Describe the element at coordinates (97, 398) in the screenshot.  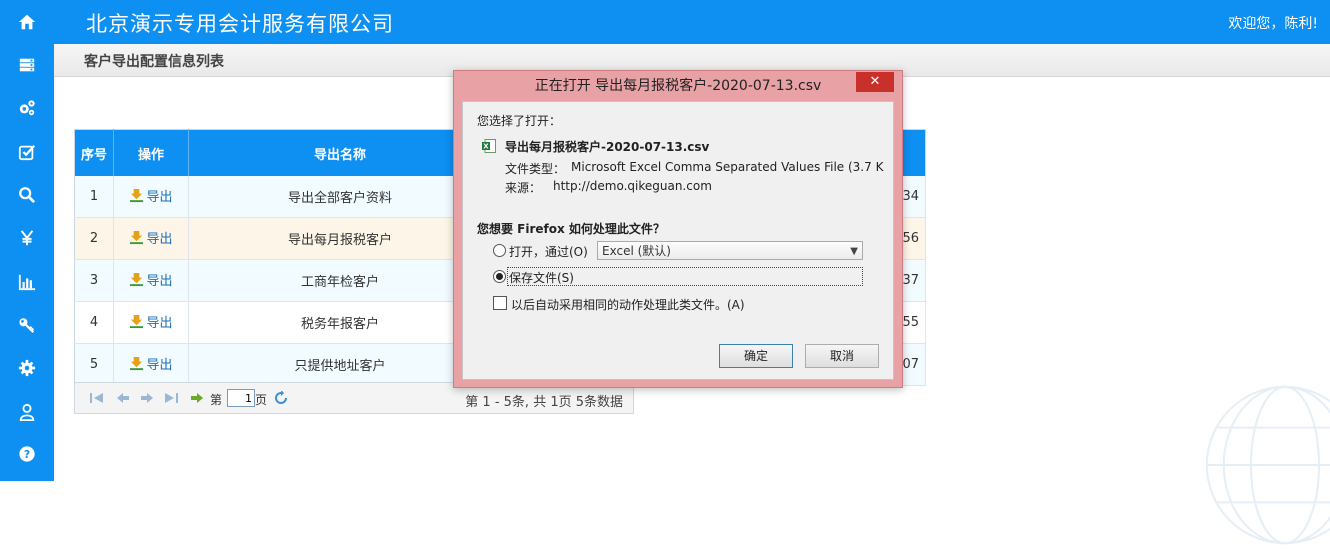
I see `first-page-icon` at that location.